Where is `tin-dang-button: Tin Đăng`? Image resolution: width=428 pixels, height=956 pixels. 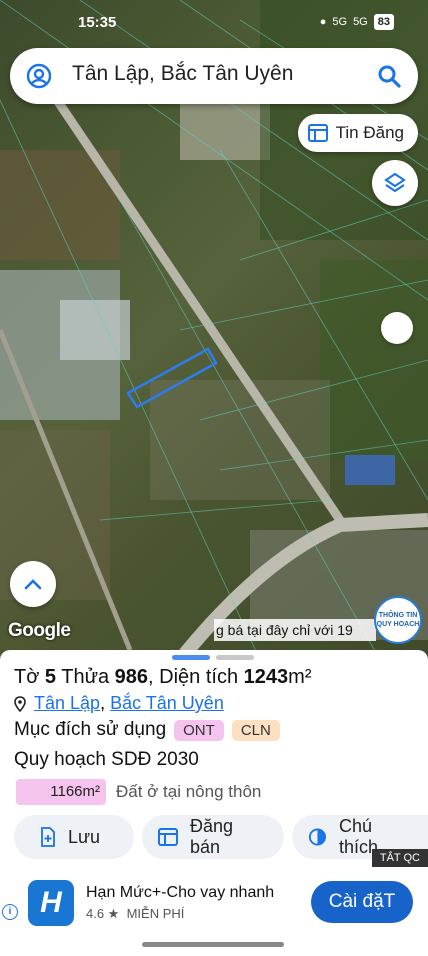 tin-dang-button: Tin Đăng is located at coordinates (357, 133).